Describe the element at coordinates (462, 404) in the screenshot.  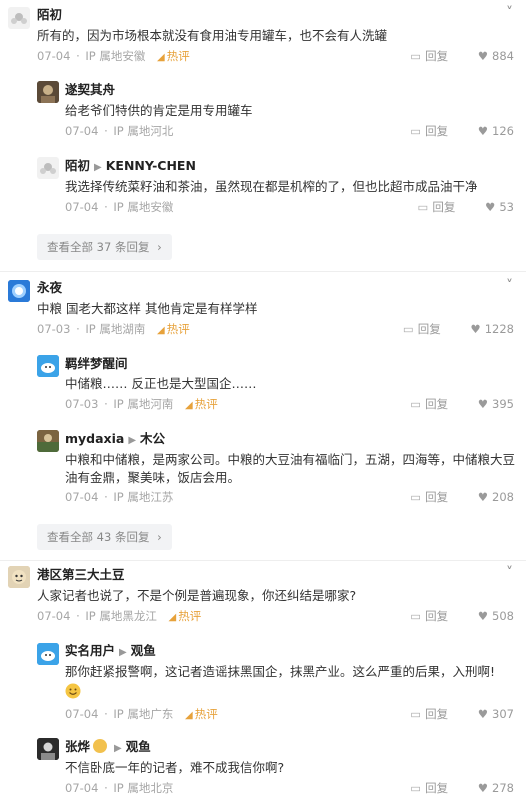
I see `reply-actions: ▭ 回复 ♥ 395` at that location.